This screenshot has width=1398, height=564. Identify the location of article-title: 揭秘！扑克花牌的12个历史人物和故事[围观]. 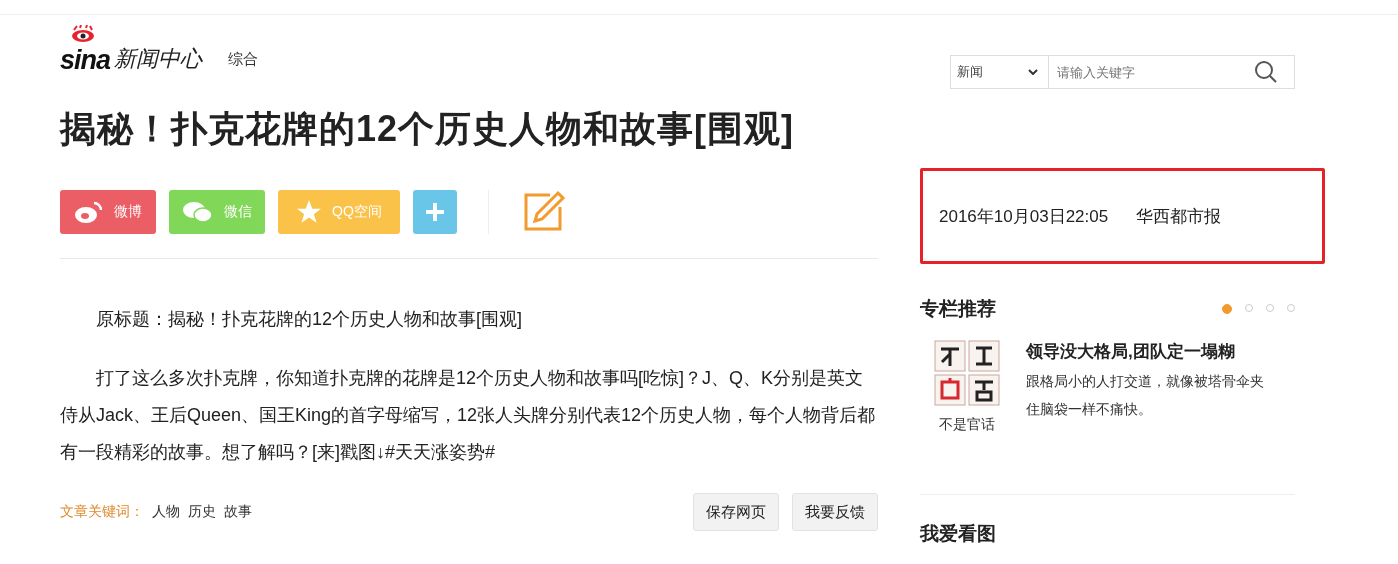
(428, 129).